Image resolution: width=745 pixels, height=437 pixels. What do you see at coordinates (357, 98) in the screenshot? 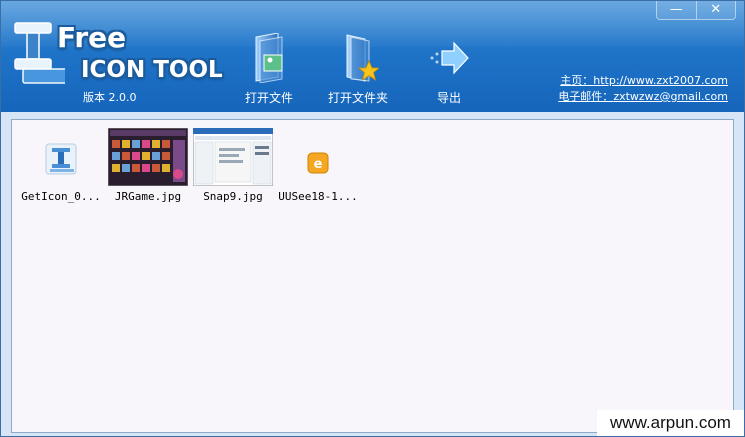
I see `open-folder-label: 打开文件夹` at bounding box center [357, 98].